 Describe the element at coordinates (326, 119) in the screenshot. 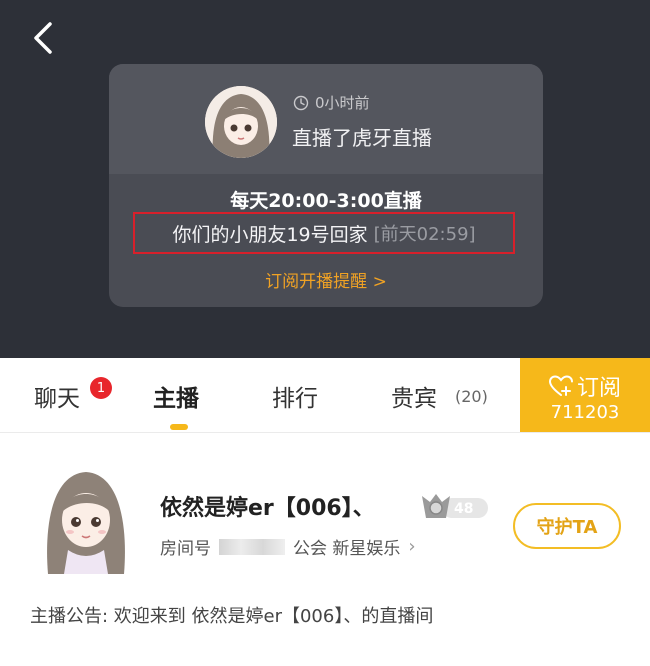

I see `card-header` at that location.